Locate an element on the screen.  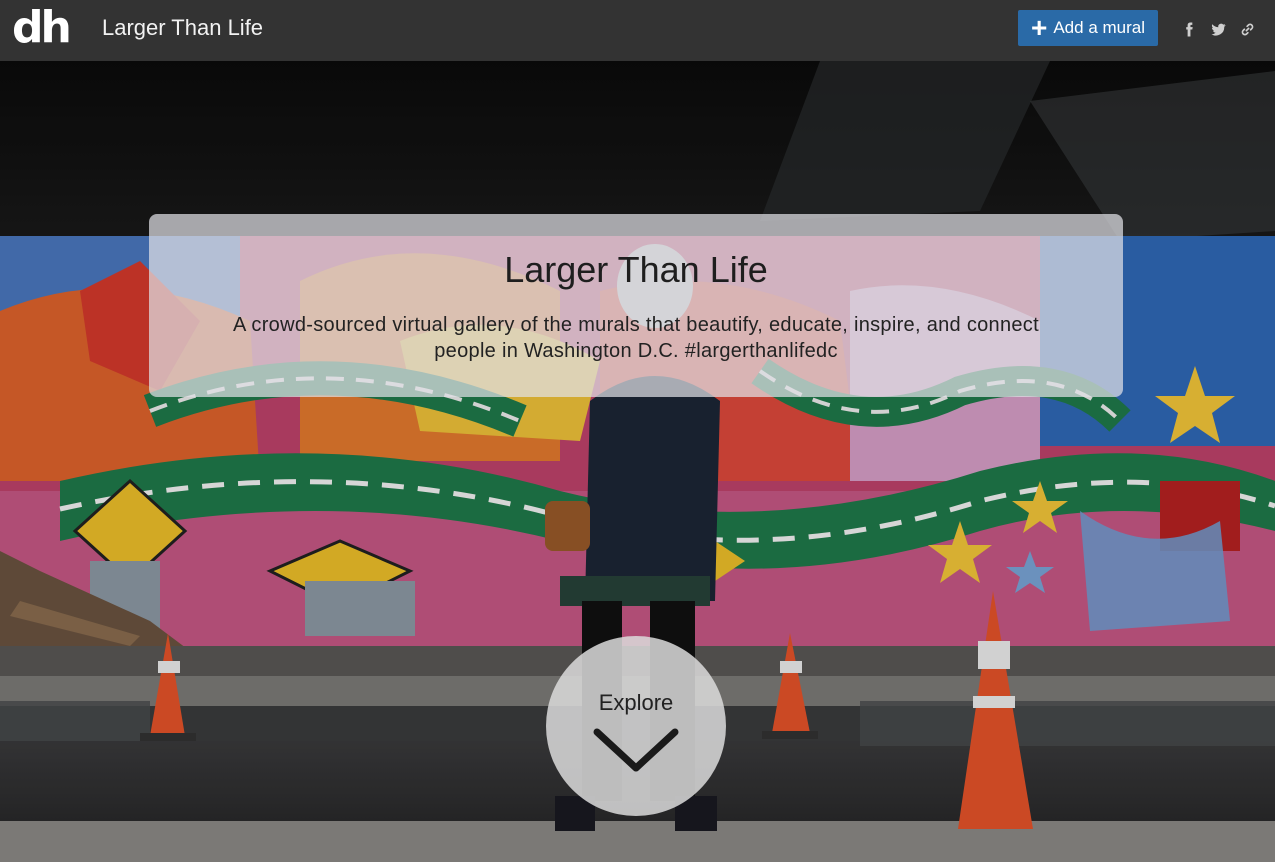
twitter-icon is located at coordinates (1218, 29).